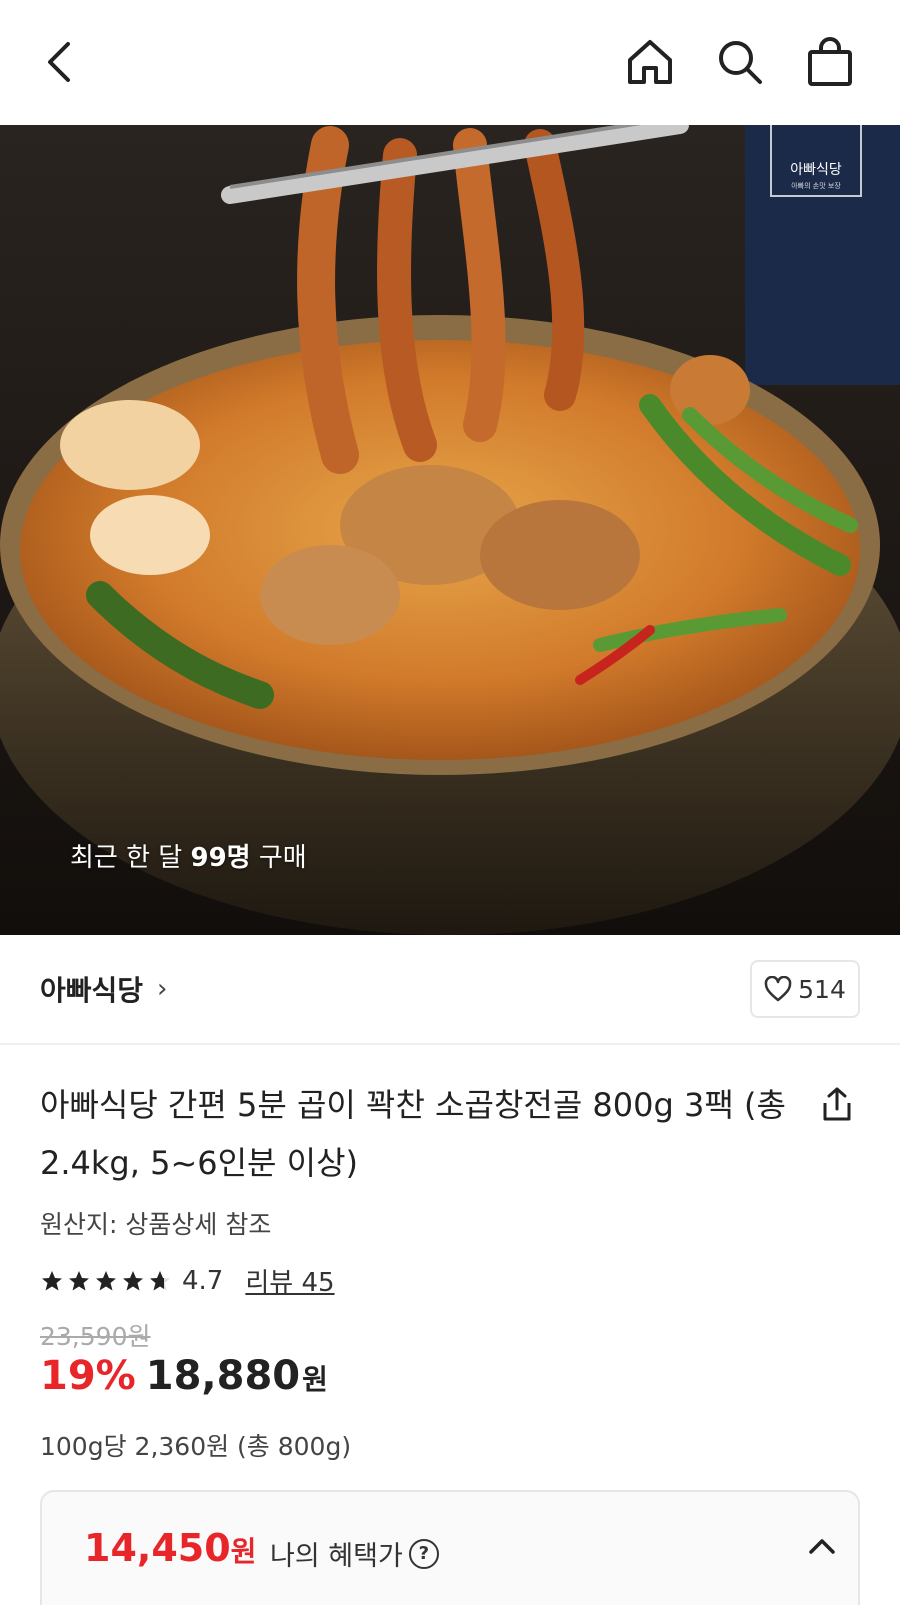 This screenshot has height=1605, width=900. Describe the element at coordinates (95, 1336) in the screenshot. I see `original-price: 23,590원` at that location.